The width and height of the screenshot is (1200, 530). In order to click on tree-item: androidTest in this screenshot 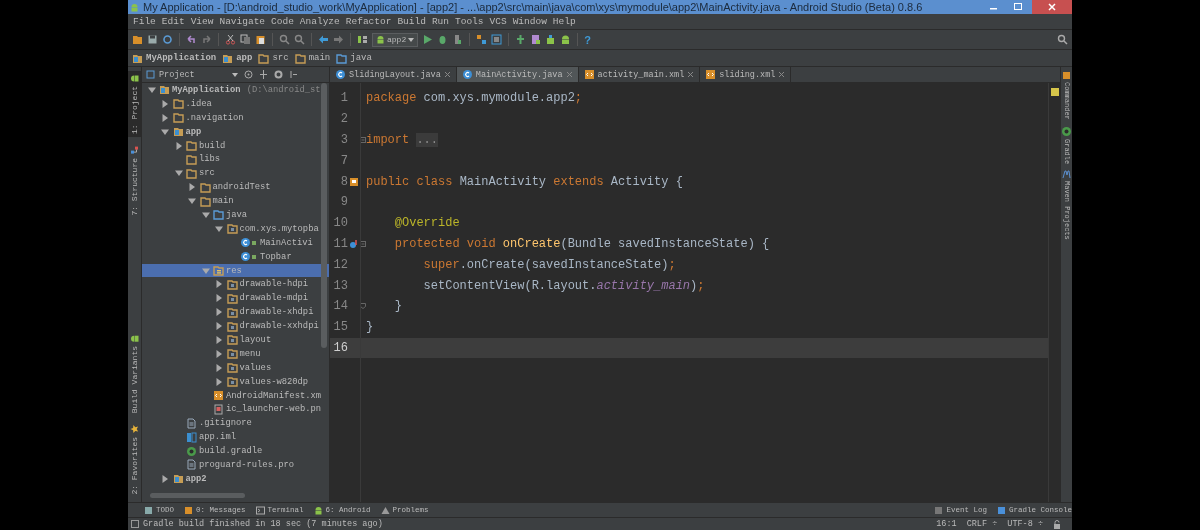, I will do `click(235, 187)`.